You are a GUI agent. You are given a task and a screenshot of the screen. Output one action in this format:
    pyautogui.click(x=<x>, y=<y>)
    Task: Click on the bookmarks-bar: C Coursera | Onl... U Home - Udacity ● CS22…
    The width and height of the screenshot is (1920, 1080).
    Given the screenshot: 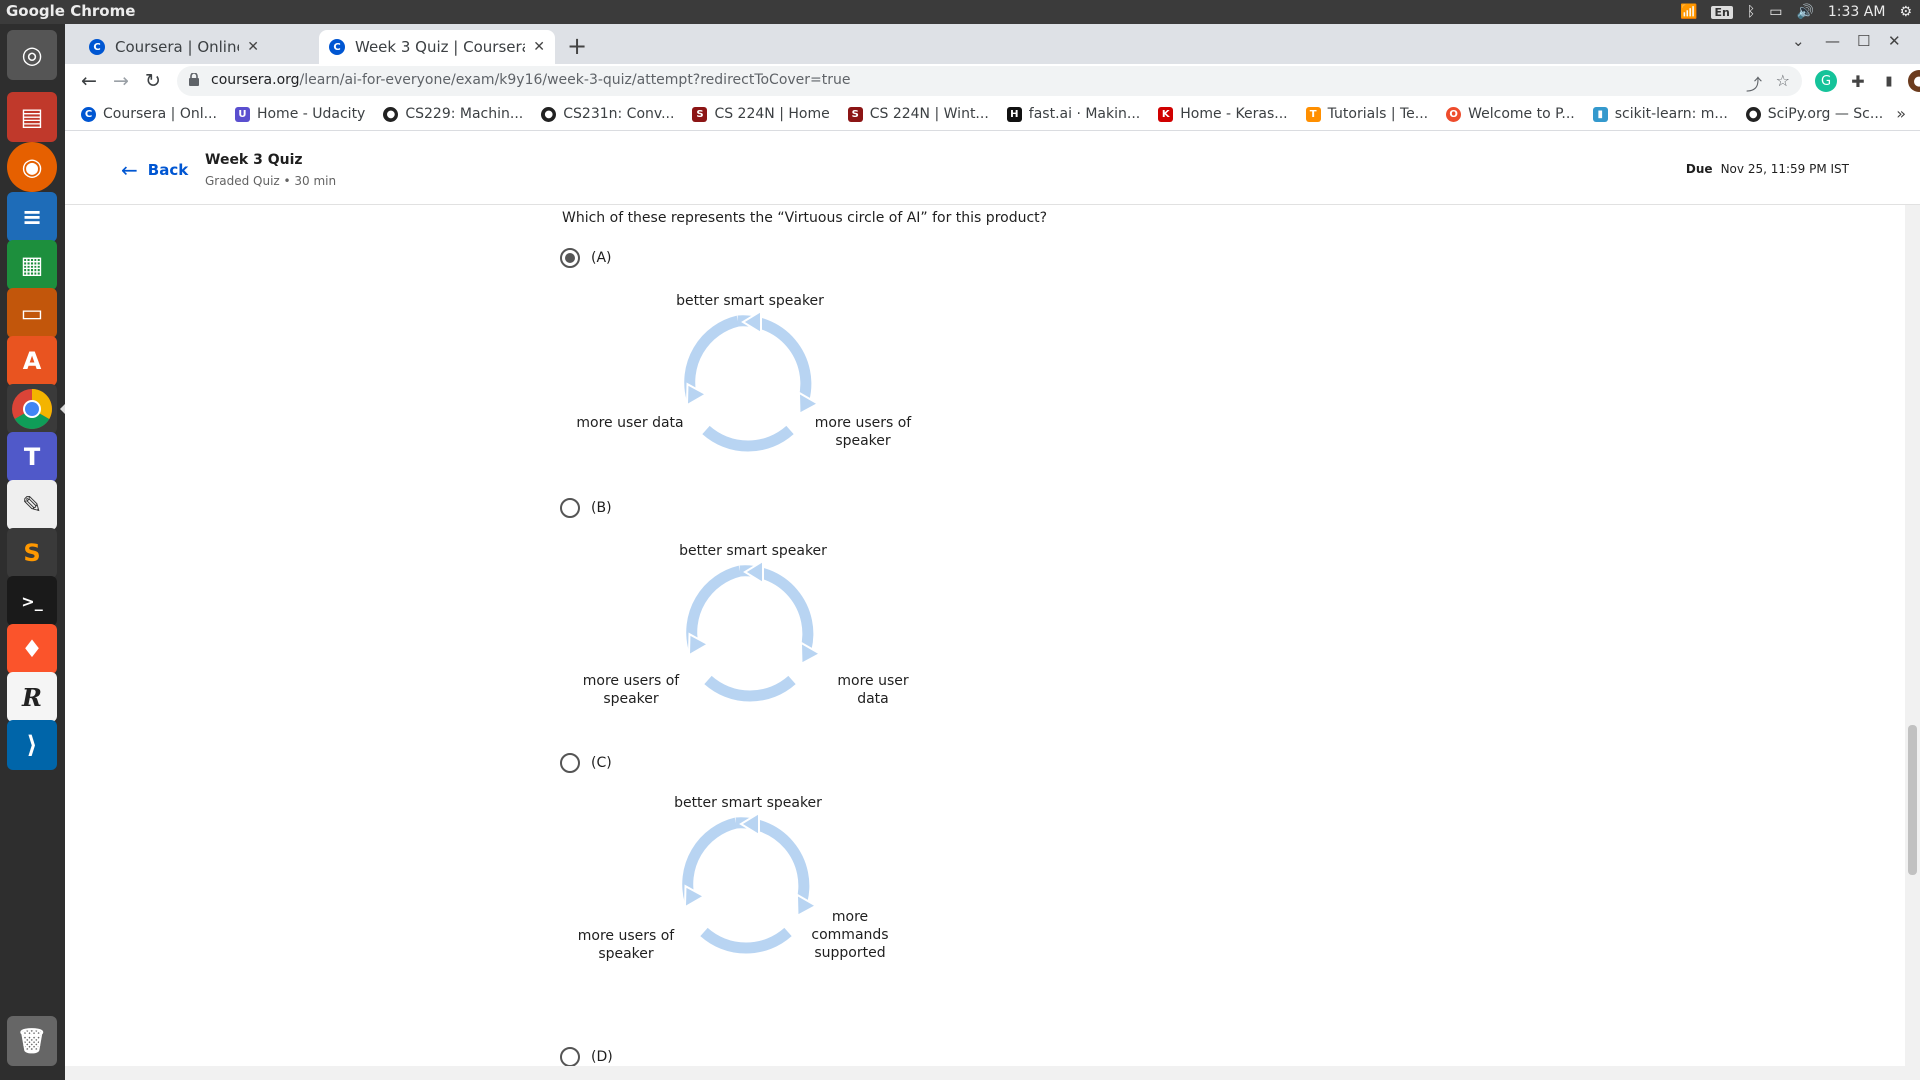 What is the action you would take?
    pyautogui.click(x=992, y=114)
    